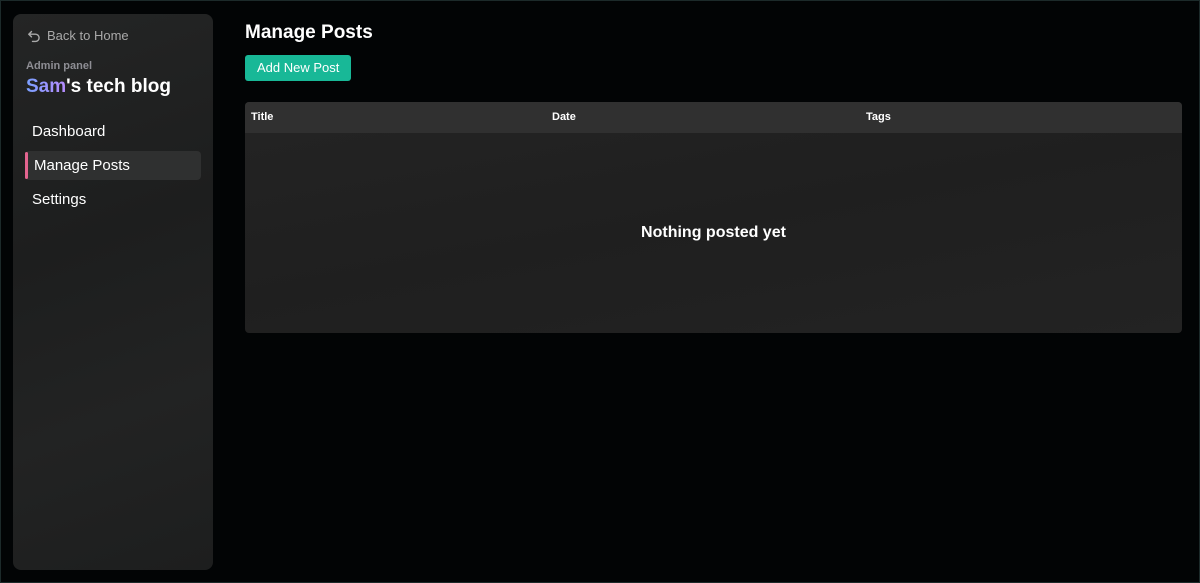 This screenshot has width=1200, height=583. Describe the element at coordinates (262, 117) in the screenshot. I see `column-header-title: Title` at that location.